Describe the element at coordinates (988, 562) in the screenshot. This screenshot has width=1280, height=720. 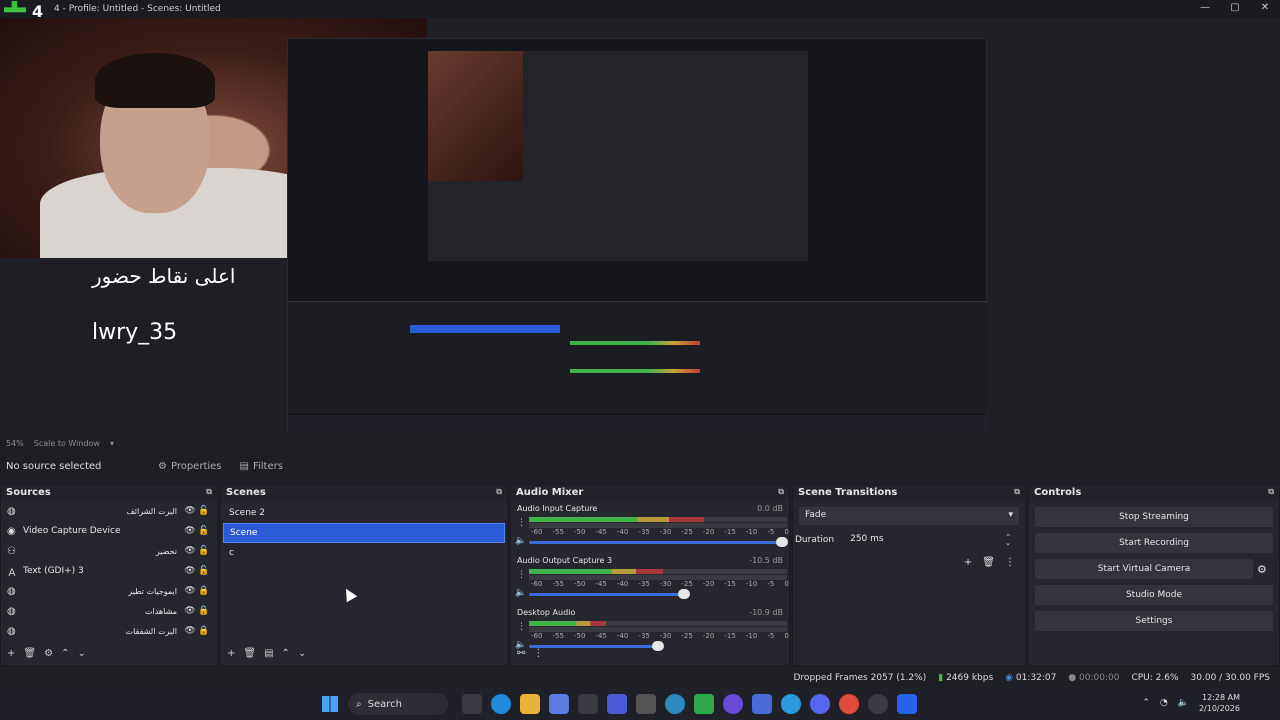
I see `remove-transition-button: 🗑` at that location.